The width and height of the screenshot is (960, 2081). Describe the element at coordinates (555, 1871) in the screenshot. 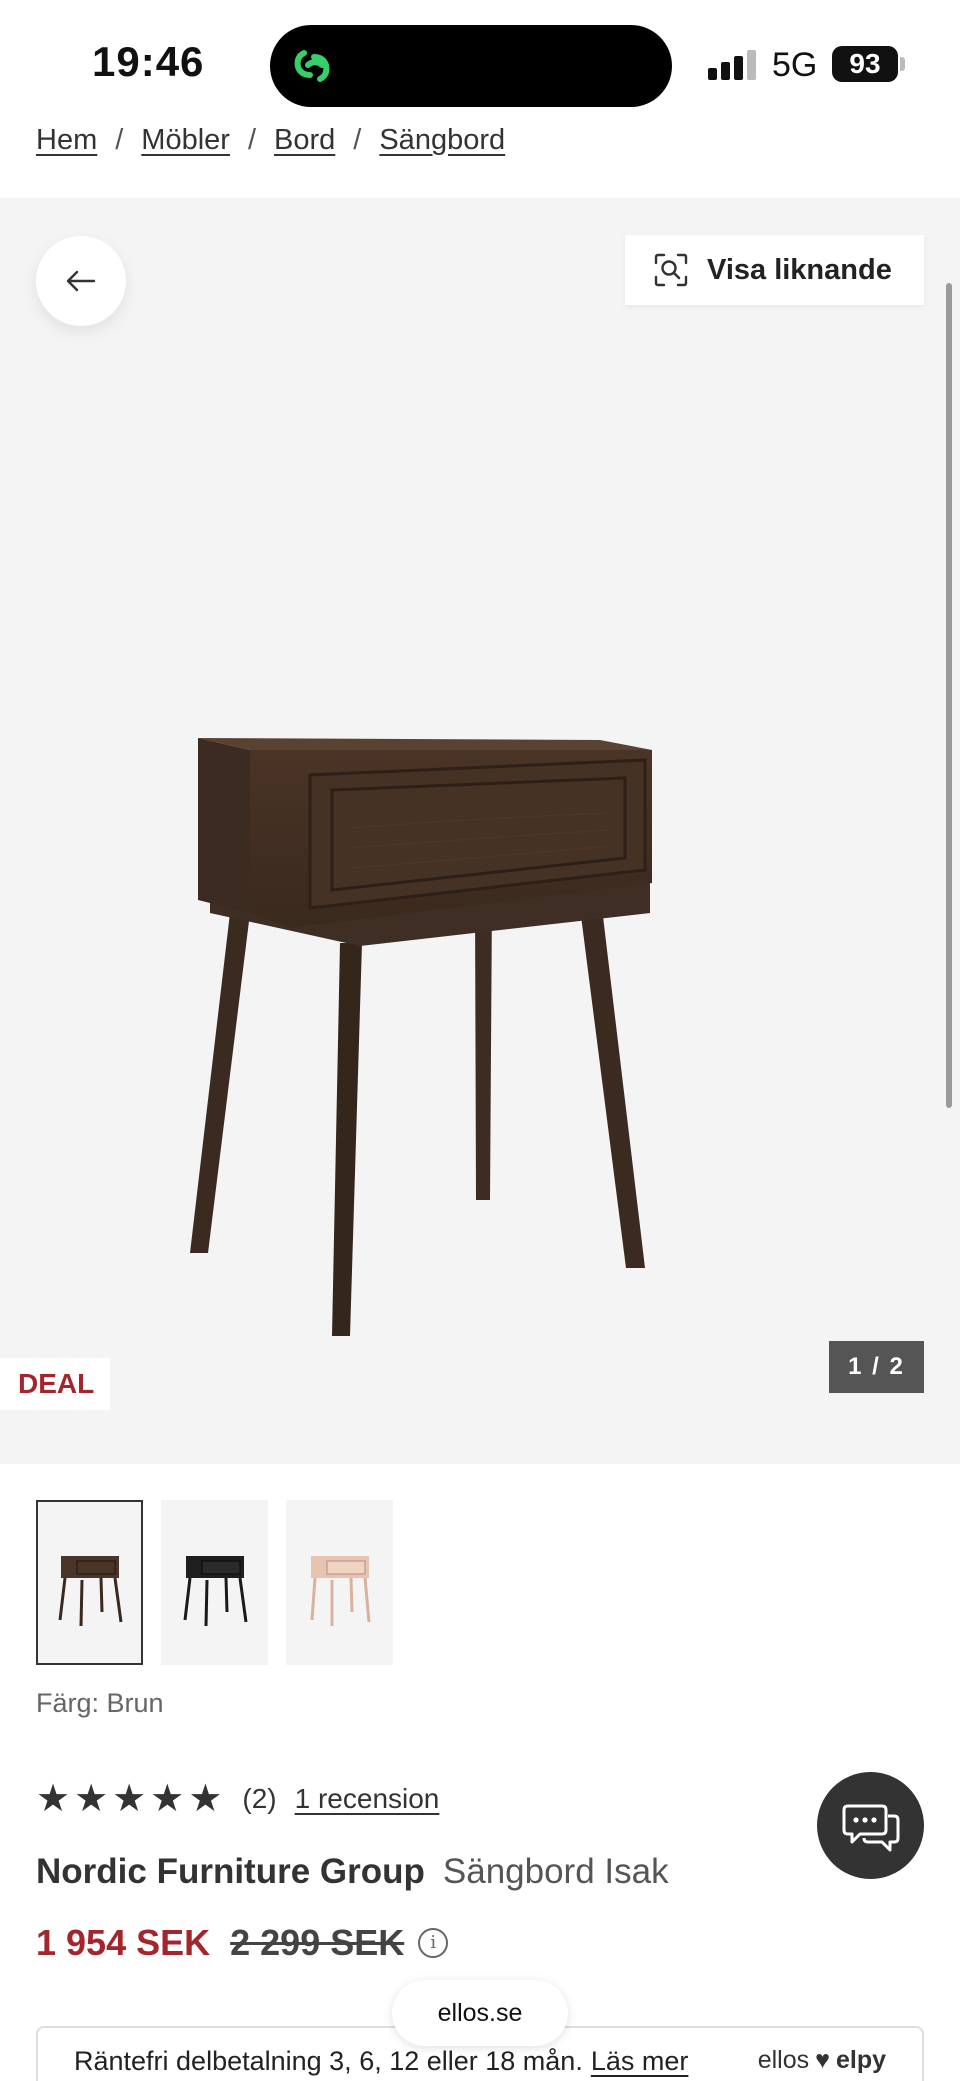

I see `product-name: Sängbord Isak` at that location.